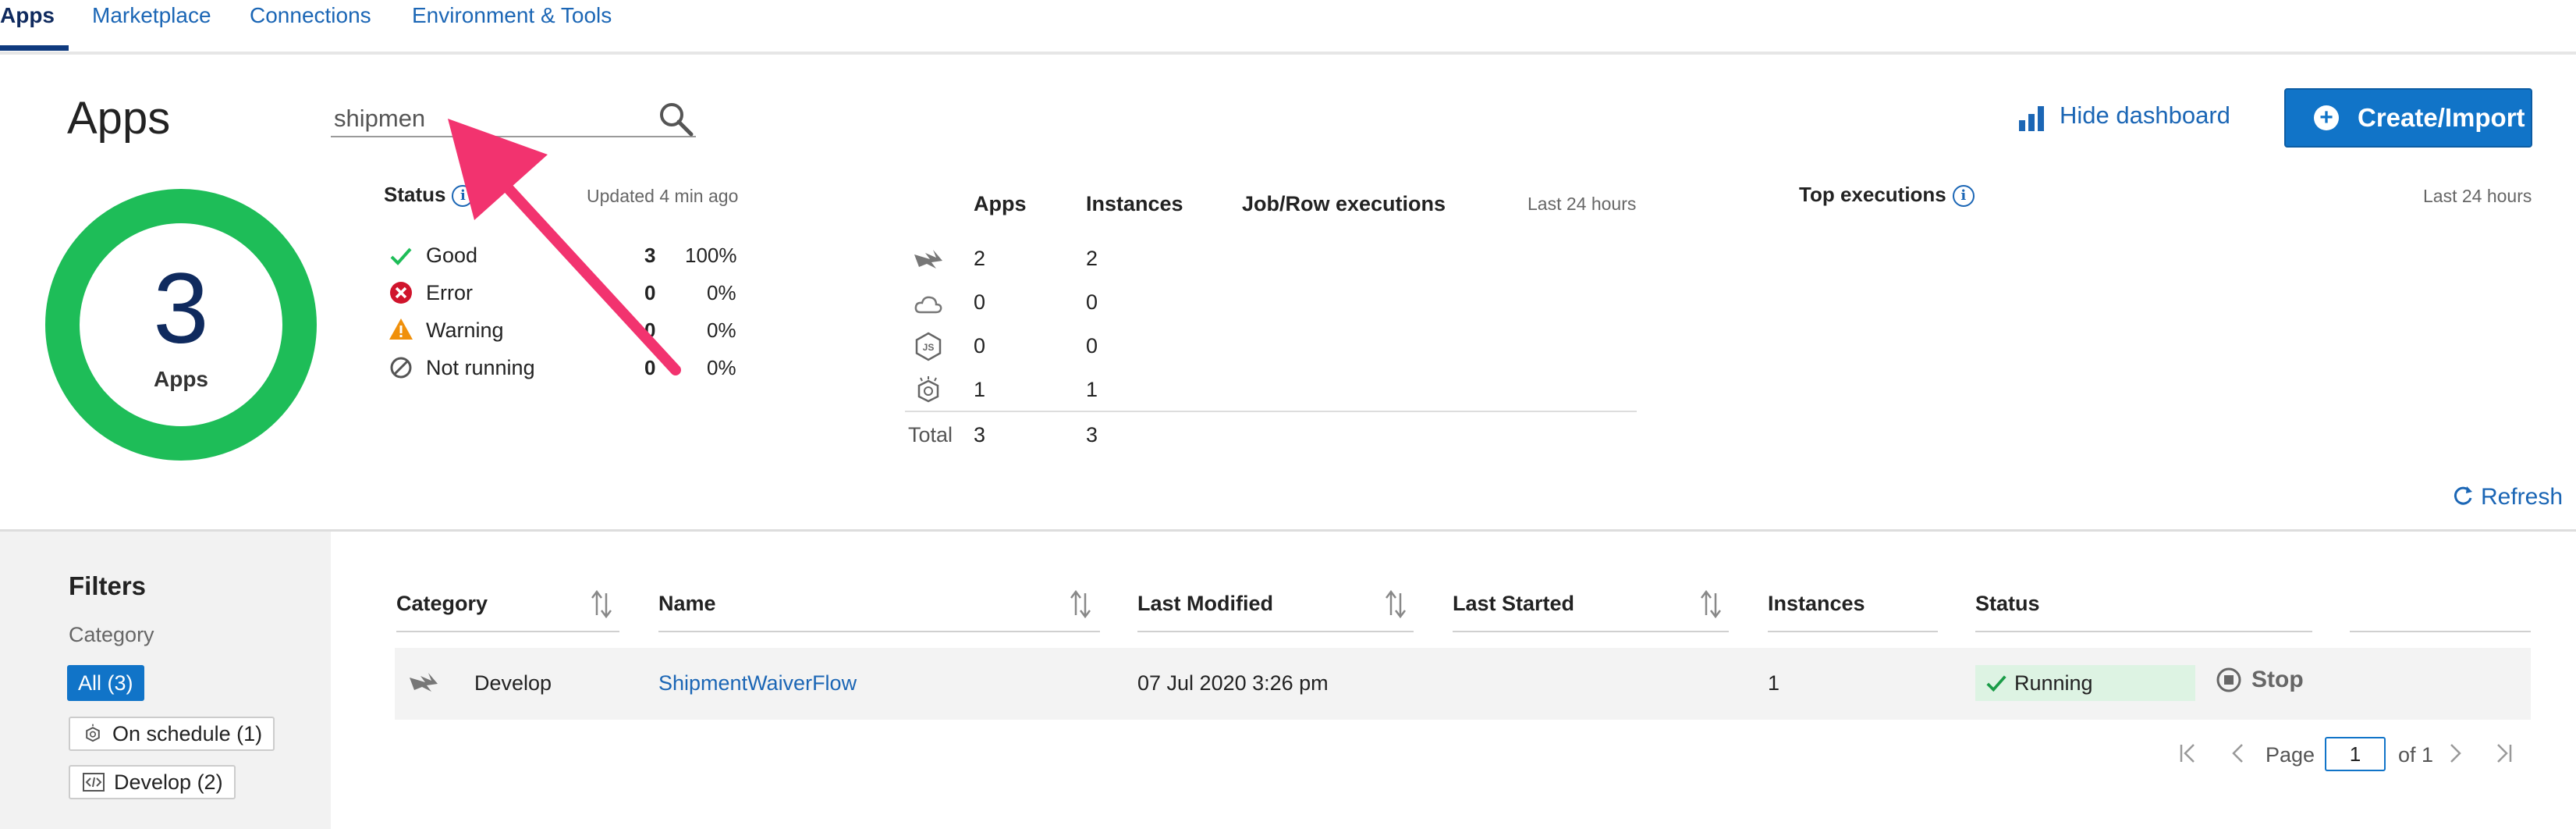 This screenshot has height=829, width=2576. Describe the element at coordinates (181, 379) in the screenshot. I see `apps-count-label: Apps` at that location.